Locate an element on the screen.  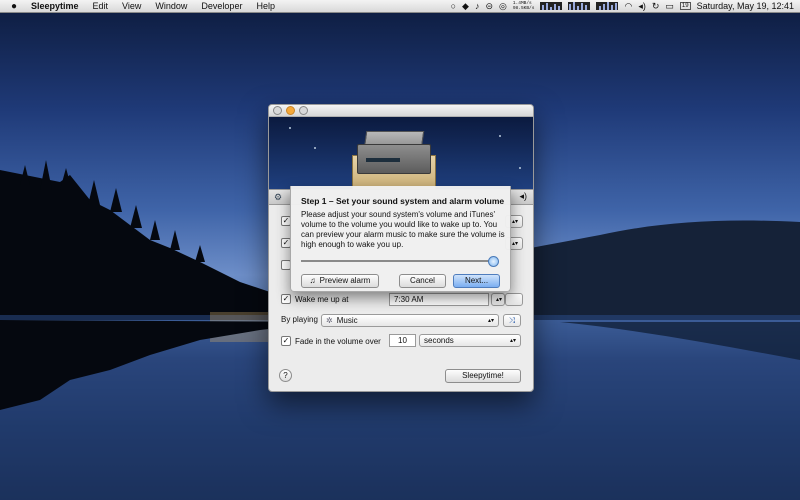
shuffle-icon: ⤨ is located at coordinates (512, 320).